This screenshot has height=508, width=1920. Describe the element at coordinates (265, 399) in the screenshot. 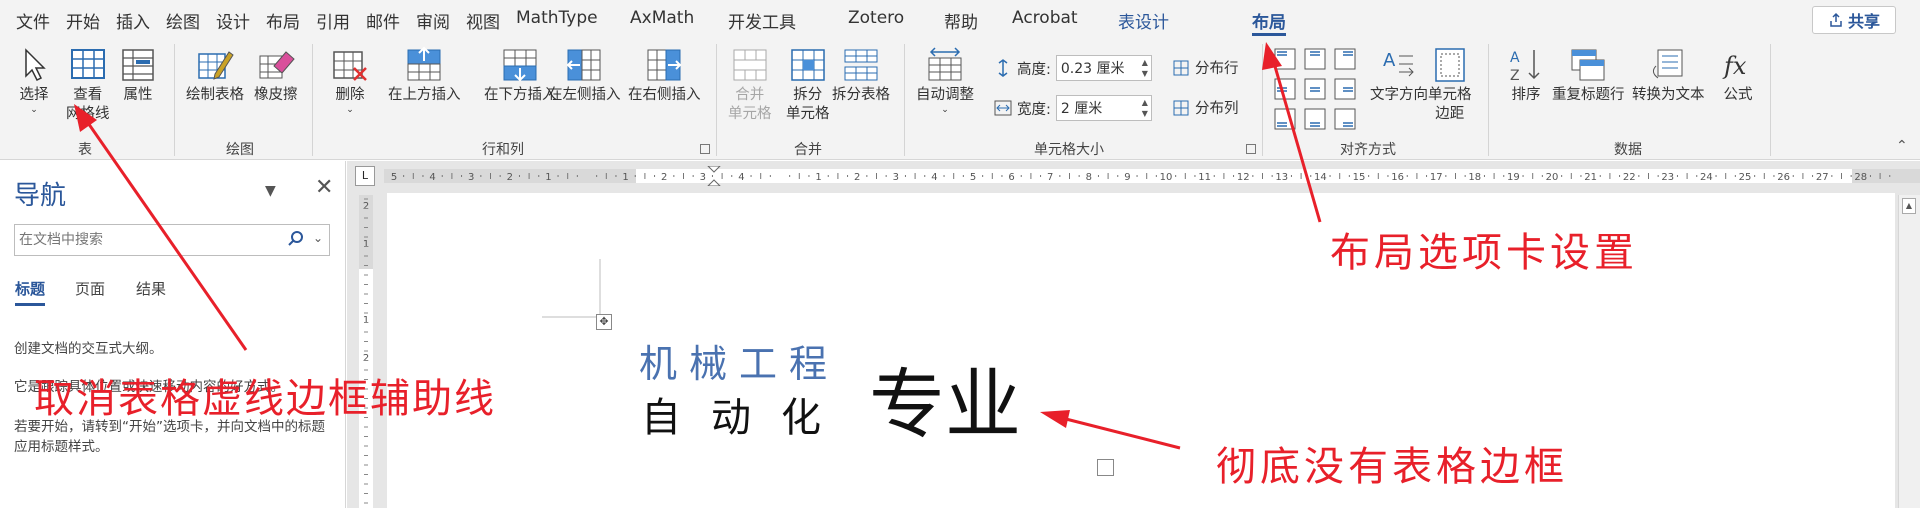

I see `annotation-gridlines: 取消表格虚线边框辅助线` at that location.